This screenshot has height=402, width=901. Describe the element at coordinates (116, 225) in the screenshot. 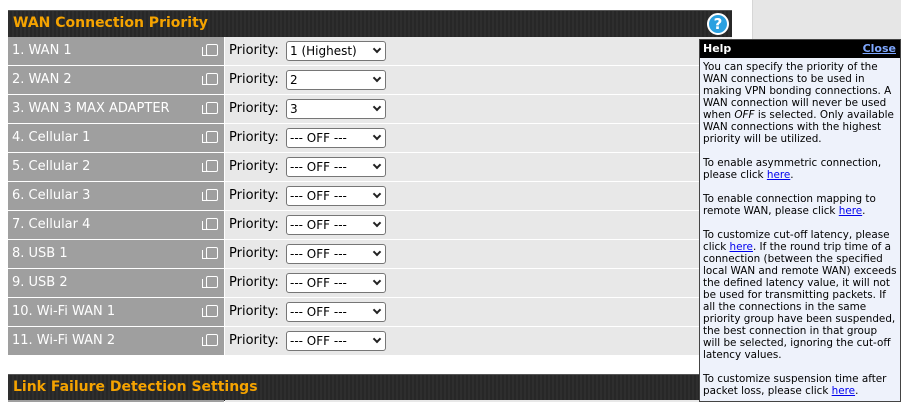

I see `connection-name: 7. Cellular 4` at that location.